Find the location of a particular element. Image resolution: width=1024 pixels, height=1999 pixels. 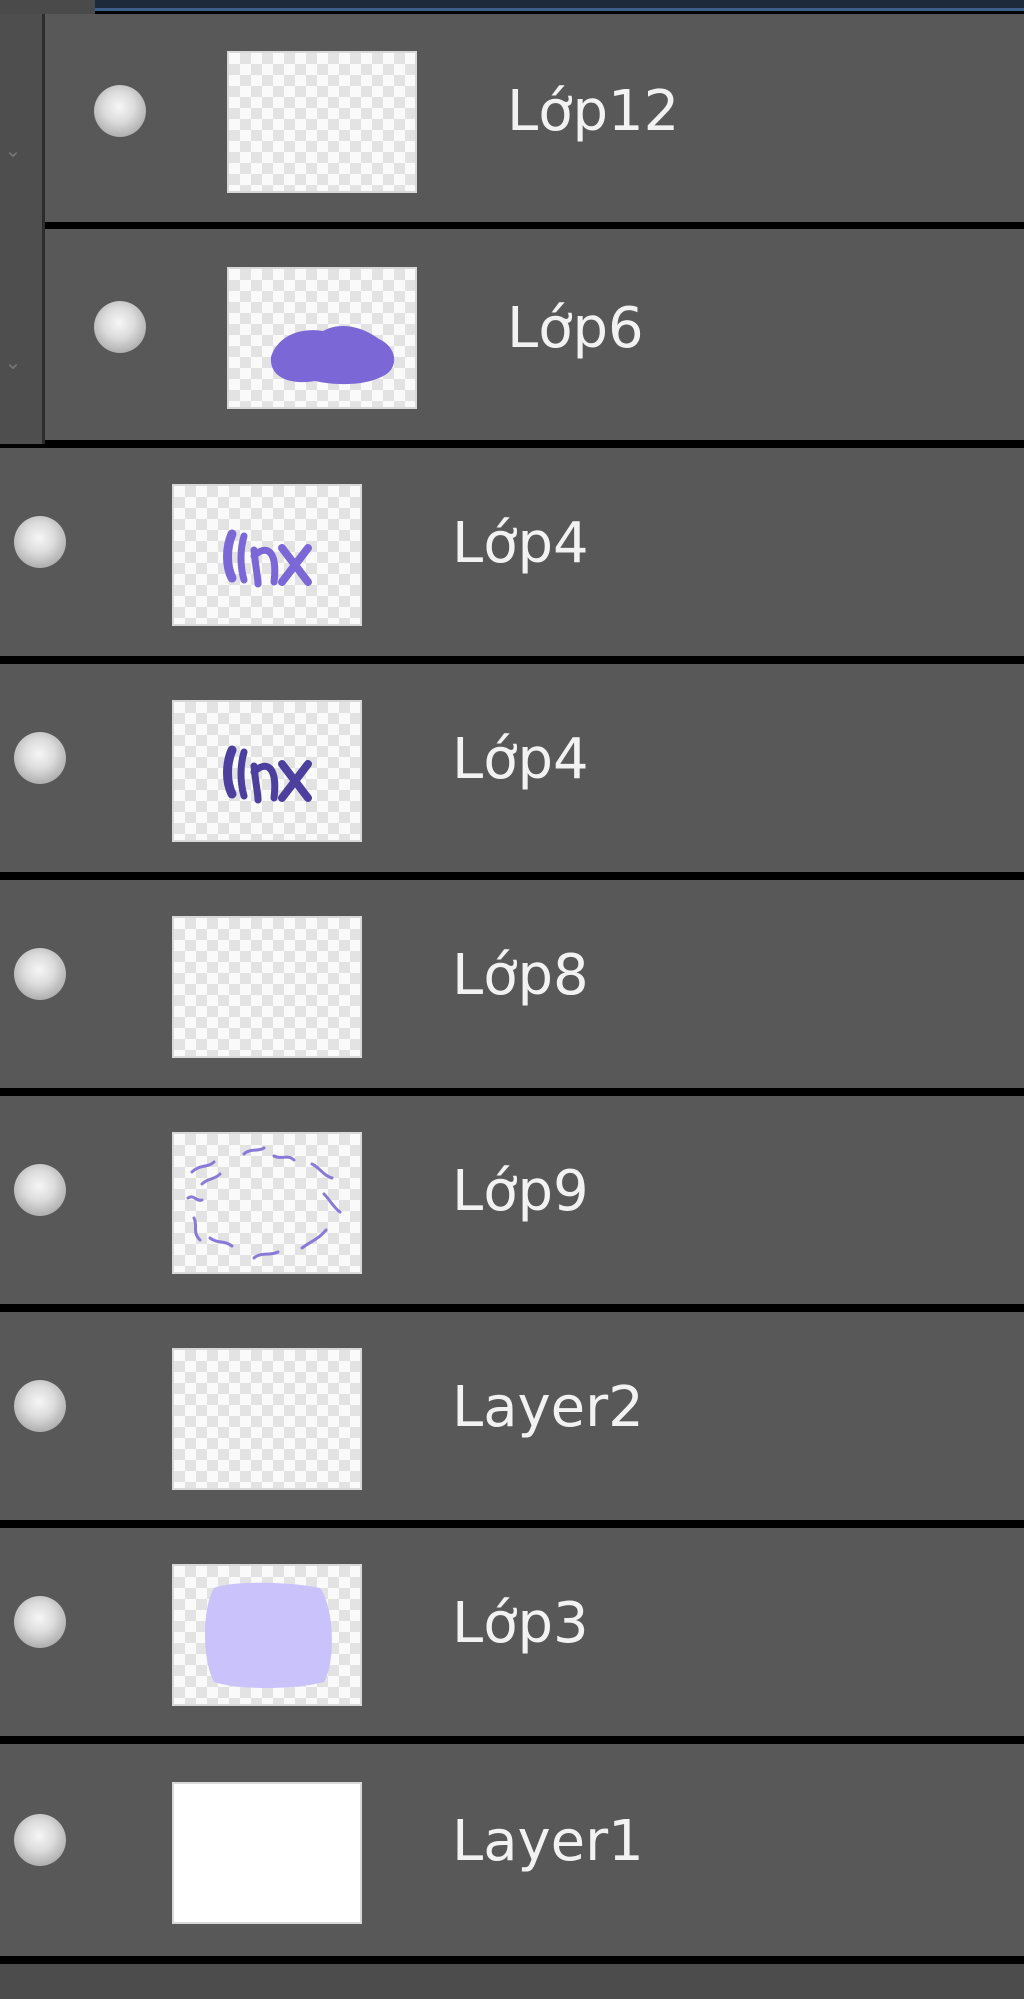

scribbles-icon is located at coordinates (264, 1203).